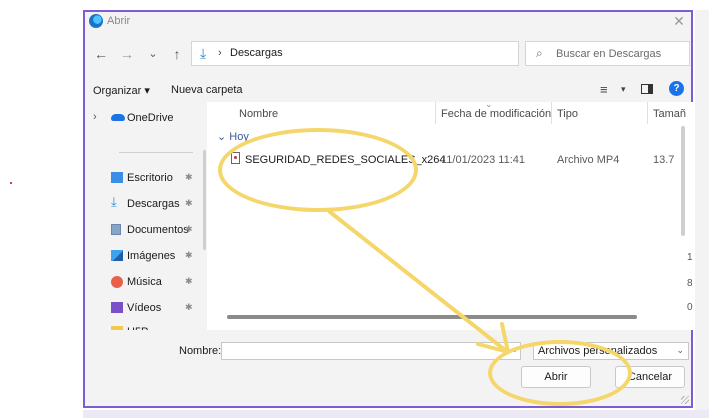 The height and width of the screenshot is (418, 709). What do you see at coordinates (207, 90) in the screenshot?
I see `new-folder-button: Nueva carpeta` at bounding box center [207, 90].